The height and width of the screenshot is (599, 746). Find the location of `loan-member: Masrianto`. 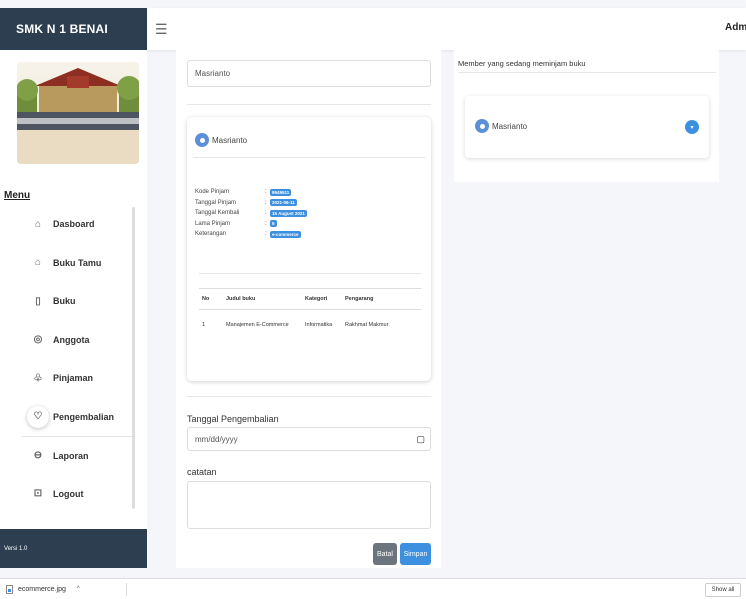

loan-member: Masrianto is located at coordinates (221, 140).